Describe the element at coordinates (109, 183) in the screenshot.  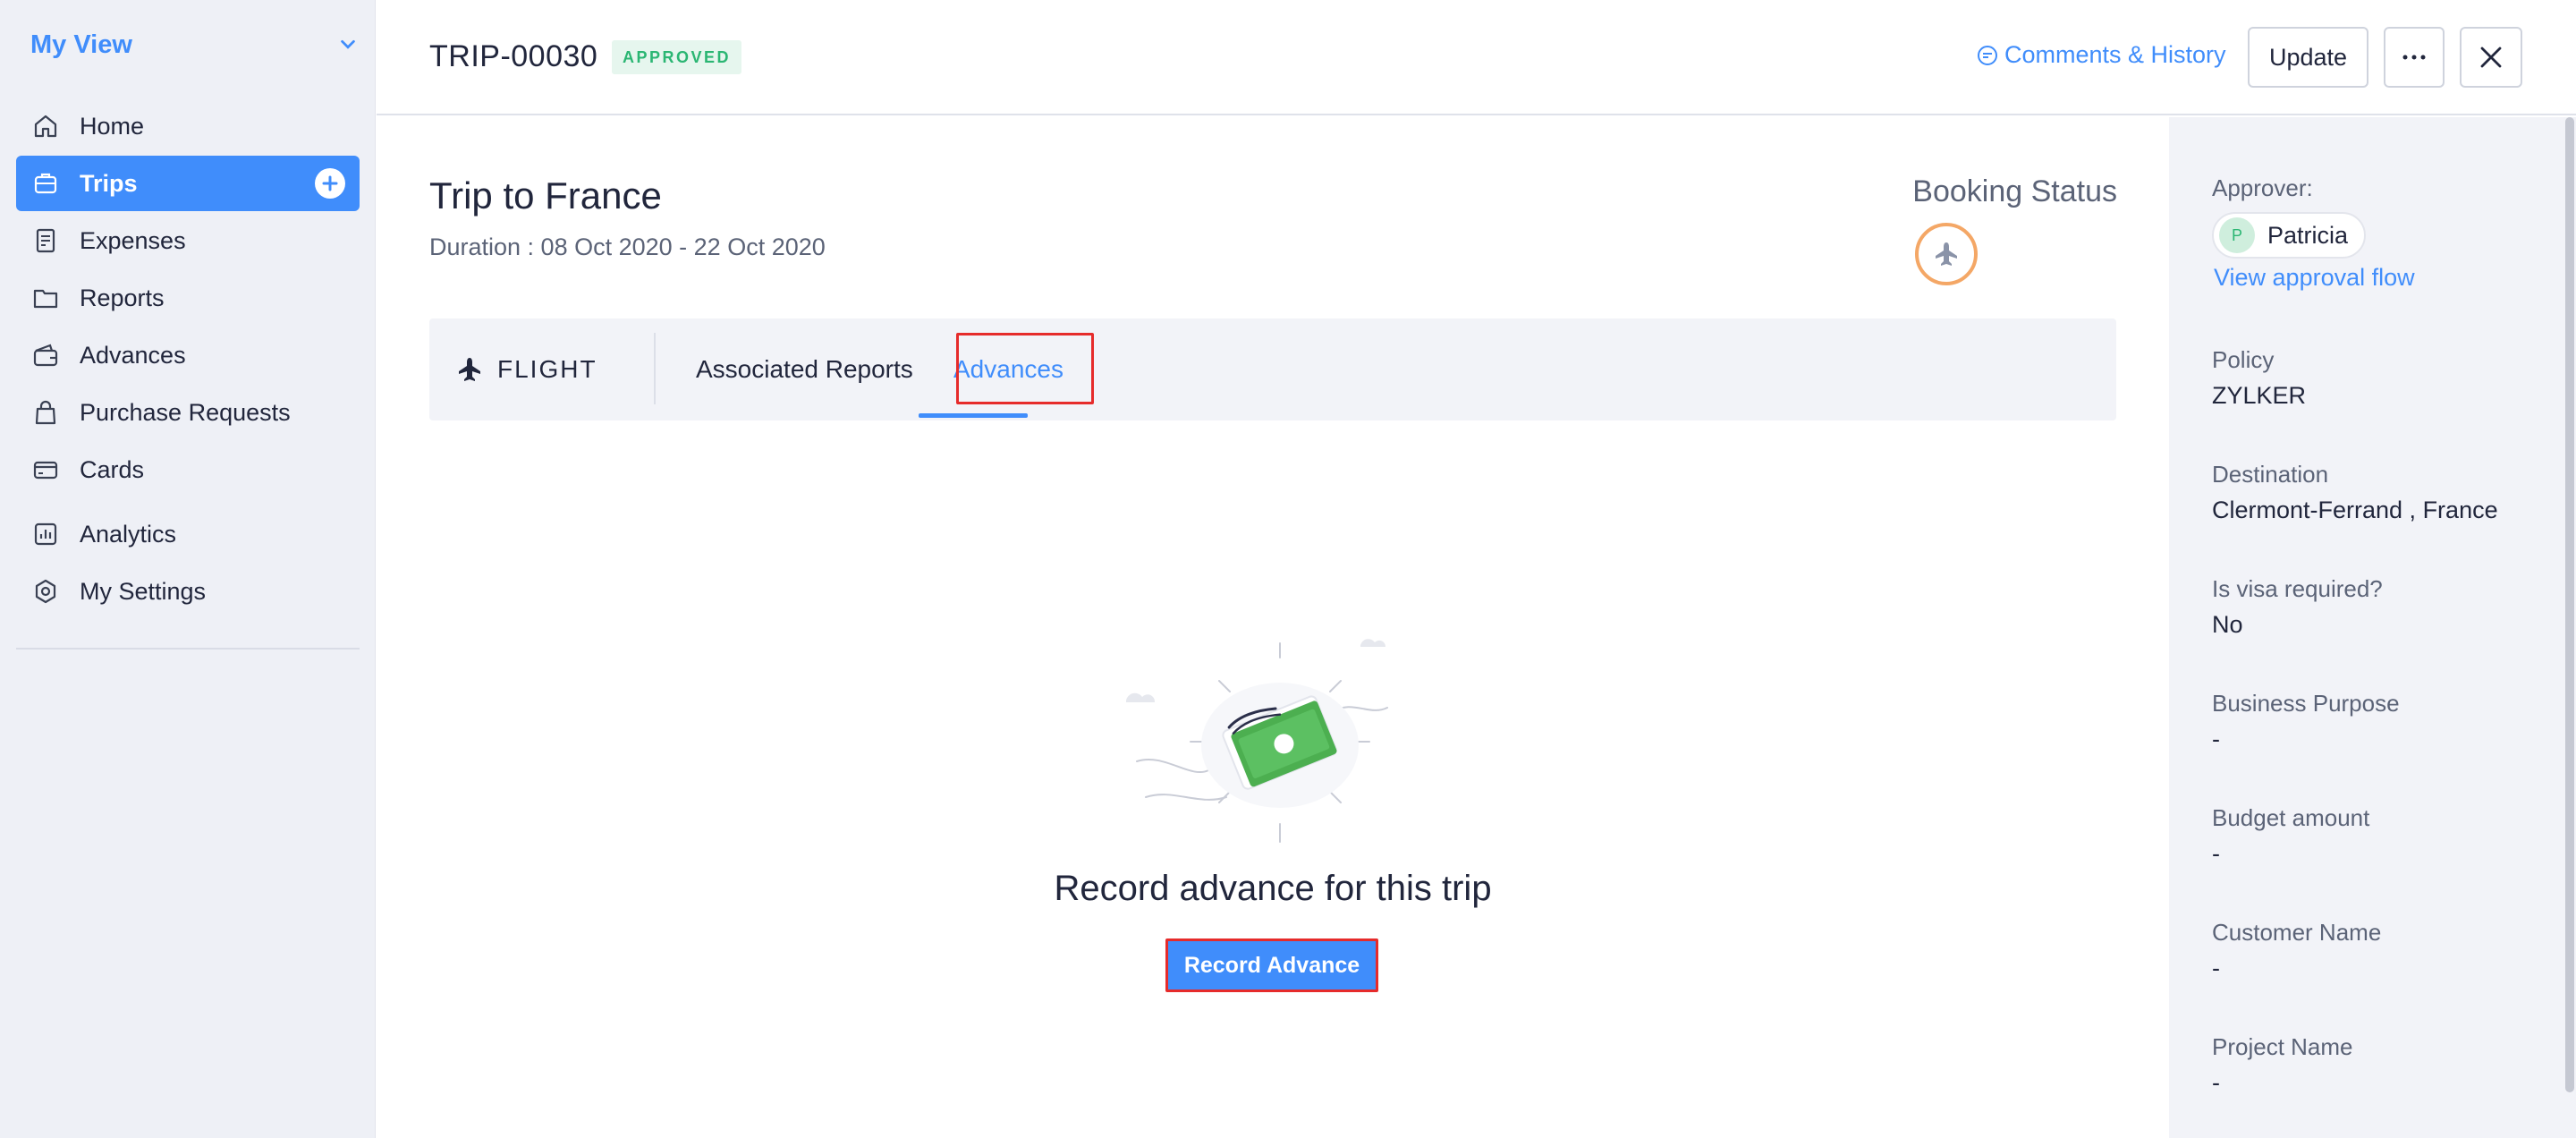
I see `sidebar-item-label: Trips` at that location.